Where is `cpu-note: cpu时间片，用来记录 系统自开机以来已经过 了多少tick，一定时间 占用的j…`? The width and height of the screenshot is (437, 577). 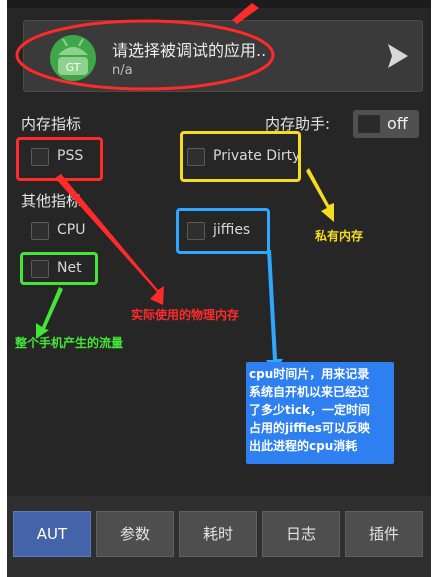
cpu-note: cpu时间片，用来记录 系统自开机以来已经过 了多少tick，一定时间 占用的j… is located at coordinates (322, 410).